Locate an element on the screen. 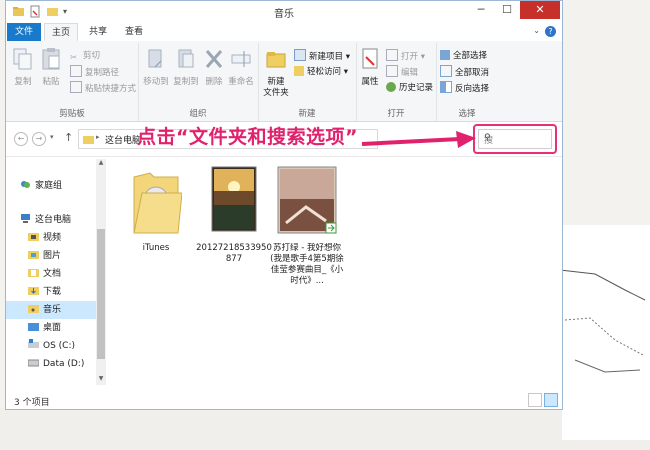 The width and height of the screenshot is (650, 450). nav-music: 音乐 is located at coordinates (51, 310).